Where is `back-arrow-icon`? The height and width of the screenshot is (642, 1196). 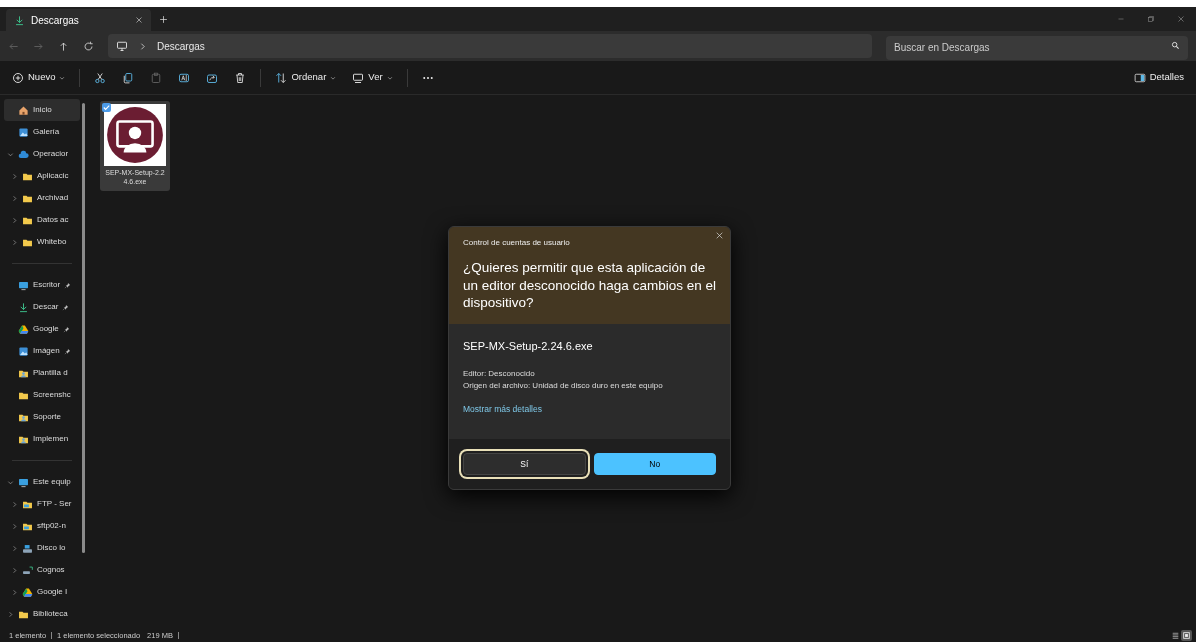 back-arrow-icon is located at coordinates (13, 46).